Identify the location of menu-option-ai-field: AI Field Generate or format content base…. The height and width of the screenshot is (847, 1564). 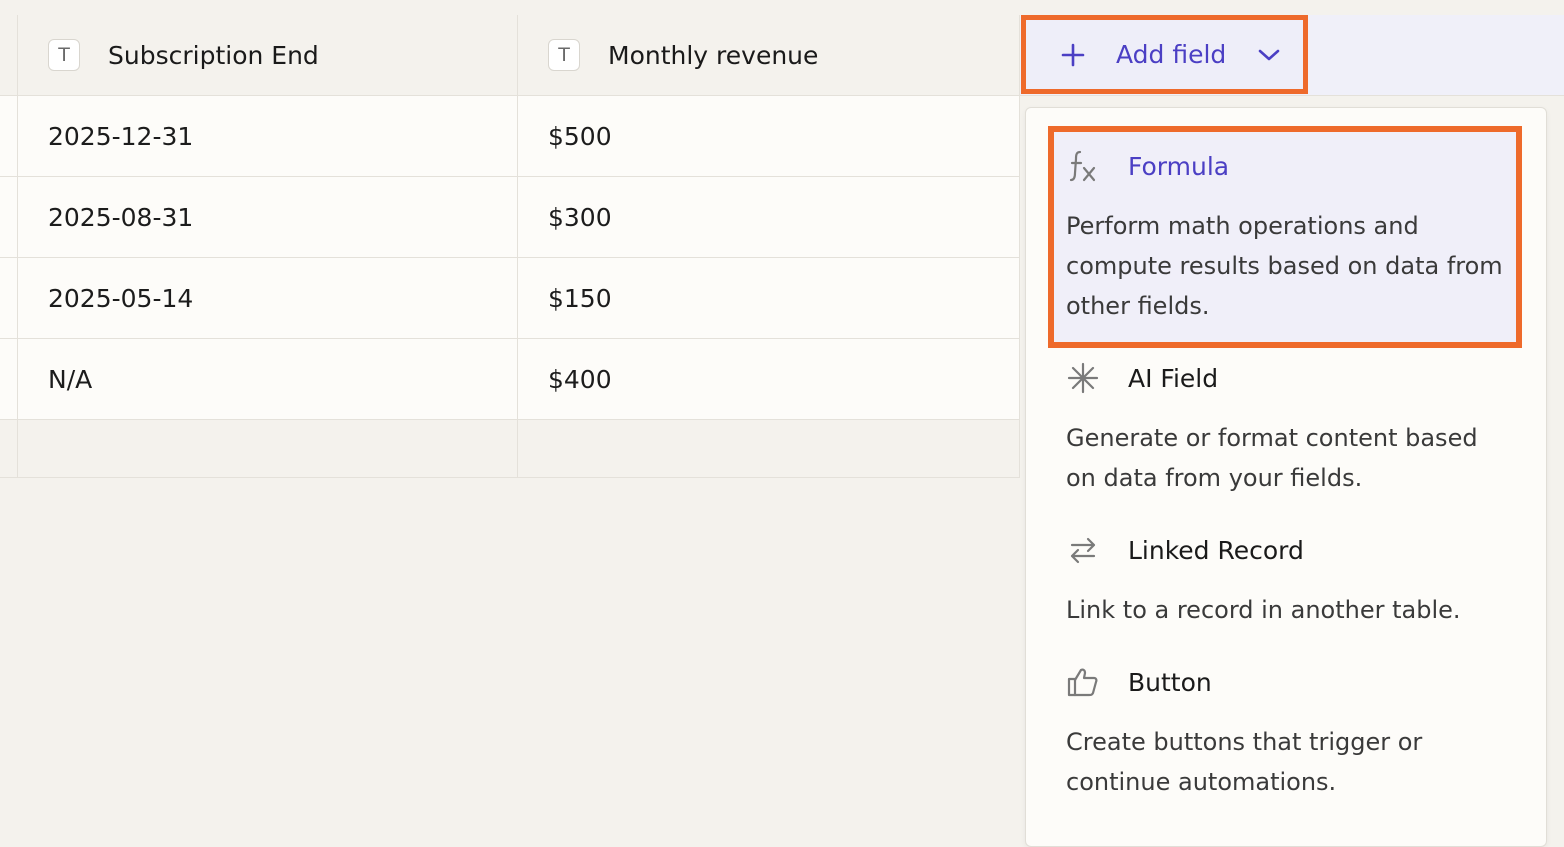
(1286, 428).